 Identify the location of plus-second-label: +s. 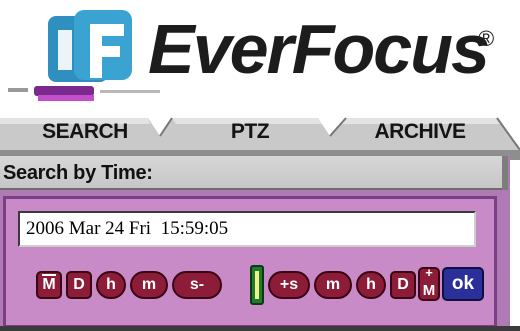
(289, 284).